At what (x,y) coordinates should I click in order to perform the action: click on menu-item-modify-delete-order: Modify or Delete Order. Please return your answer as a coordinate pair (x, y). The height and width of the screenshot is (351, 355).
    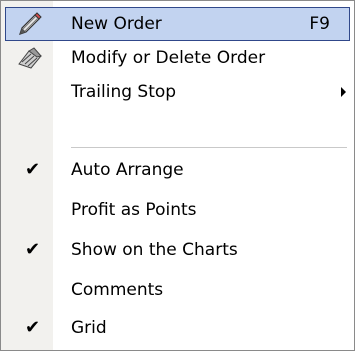
    Looking at the image, I should click on (177, 58).